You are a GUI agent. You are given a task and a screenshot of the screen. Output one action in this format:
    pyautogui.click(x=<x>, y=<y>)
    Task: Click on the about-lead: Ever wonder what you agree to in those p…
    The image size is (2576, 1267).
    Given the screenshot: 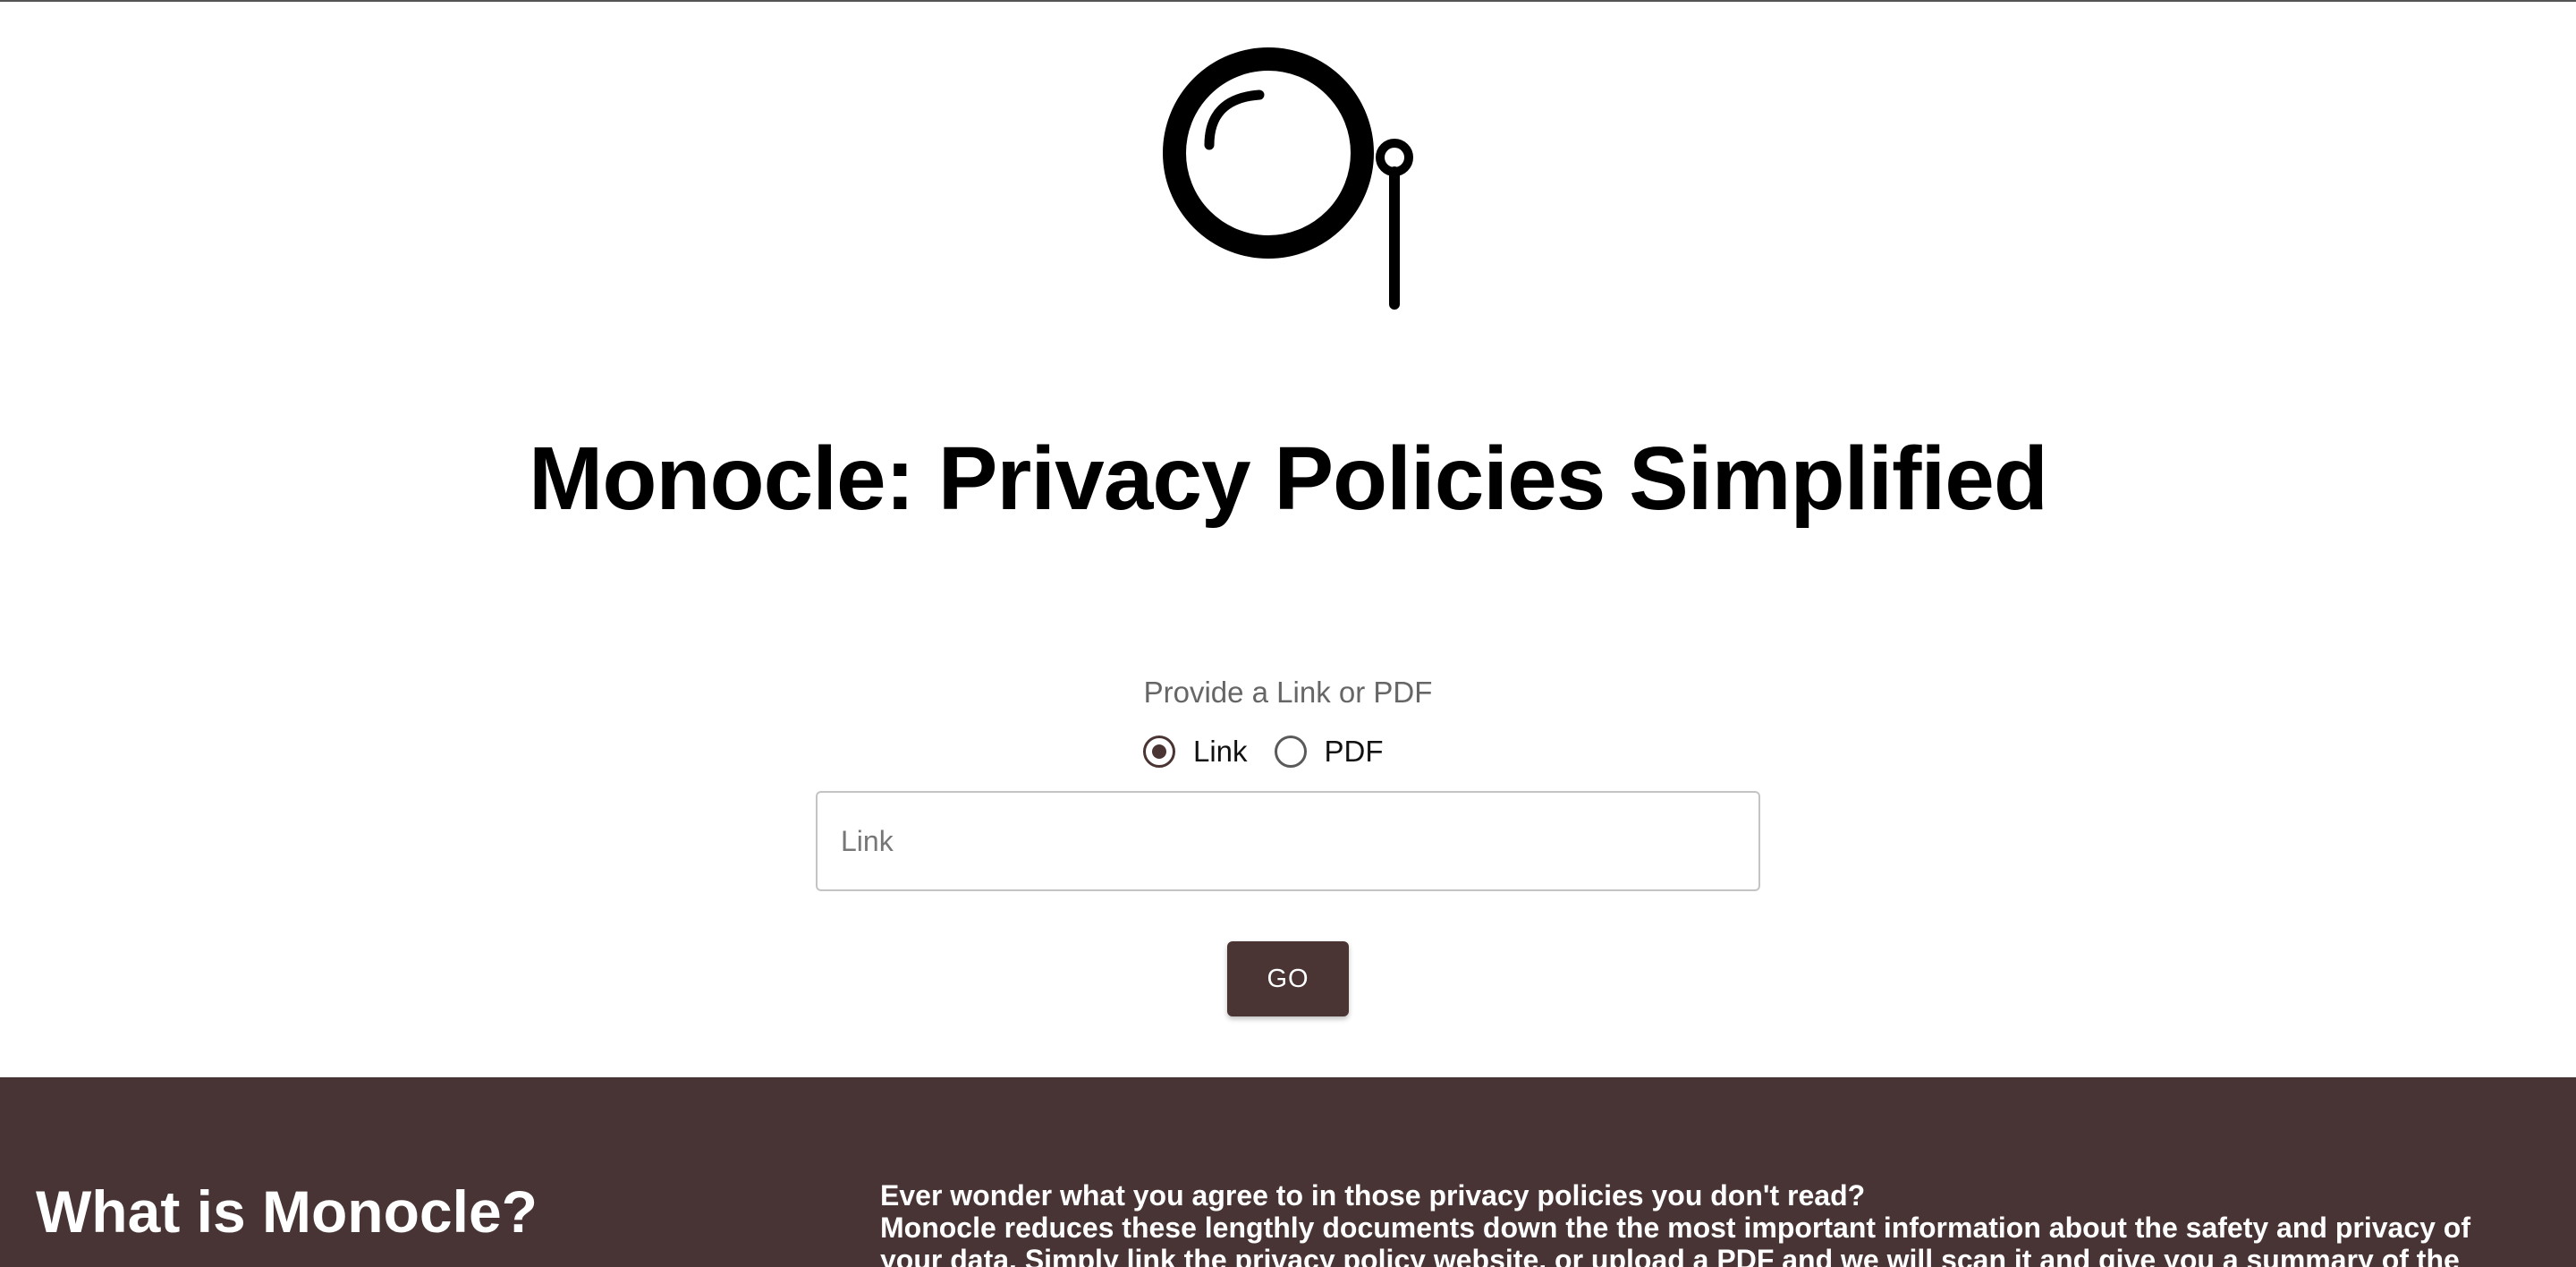 What is the action you would take?
    pyautogui.click(x=1373, y=1195)
    